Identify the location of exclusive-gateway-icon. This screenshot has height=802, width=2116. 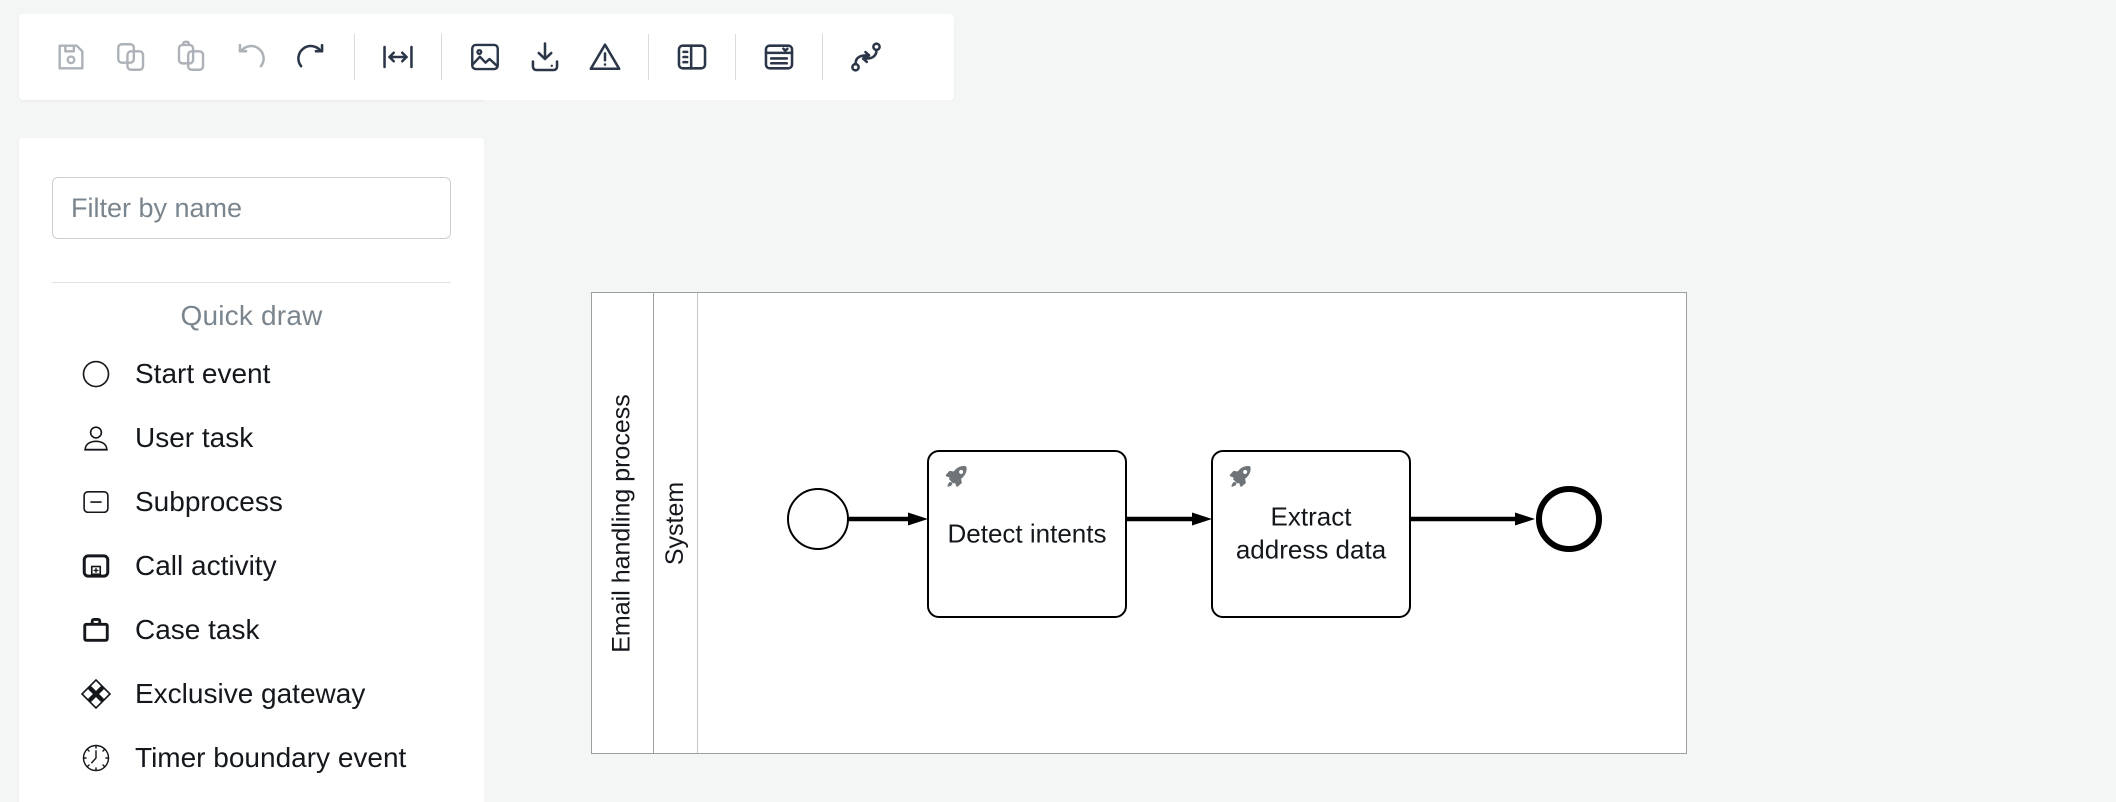
(96, 694).